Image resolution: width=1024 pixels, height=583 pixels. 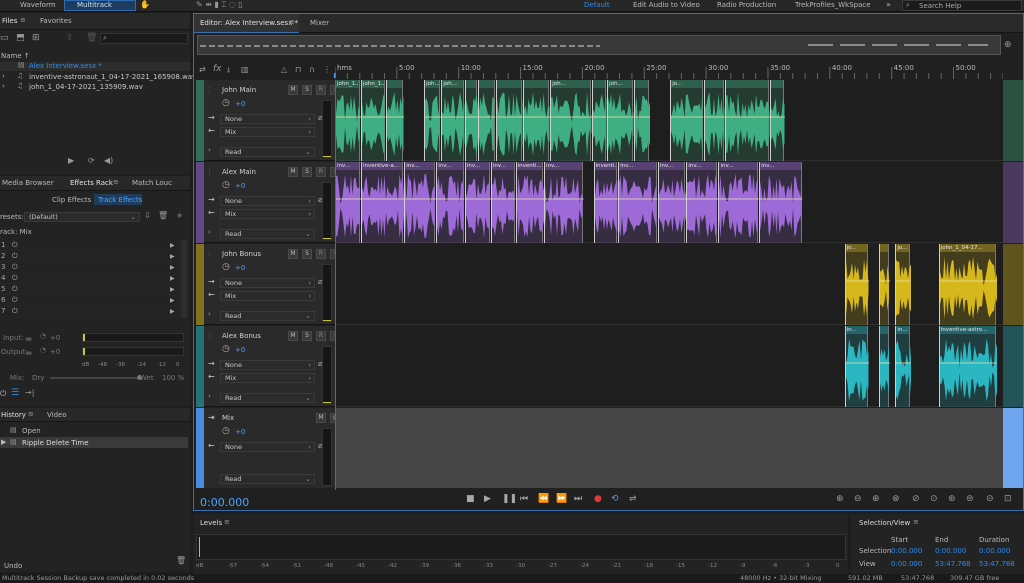 I want to click on zoom-in-amplitude-icon: ⊕, so click(x=840, y=499).